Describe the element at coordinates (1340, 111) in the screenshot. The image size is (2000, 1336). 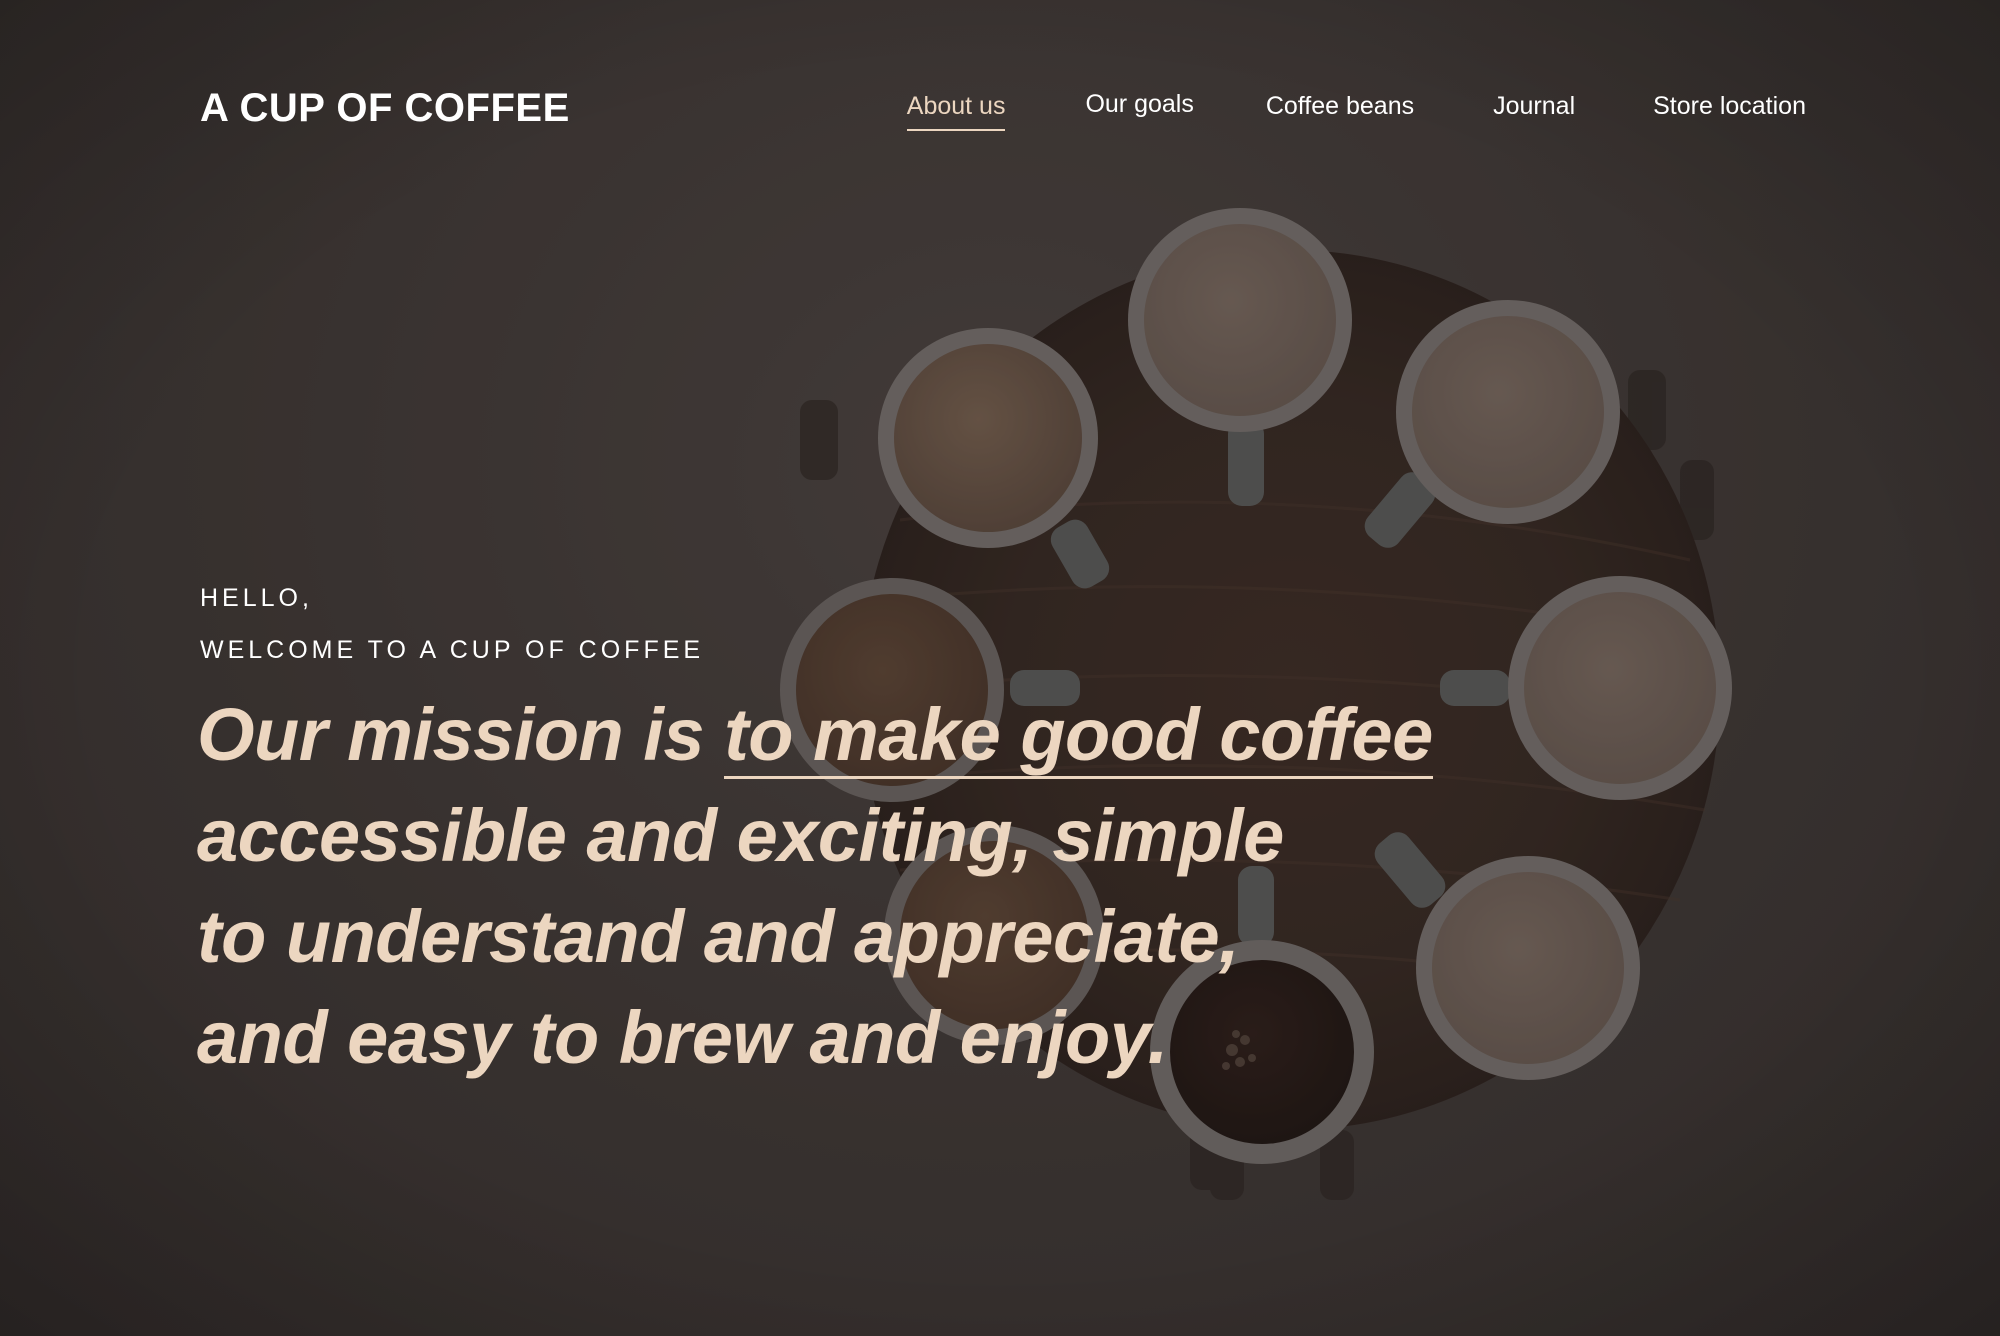
I see `nav-item-coffee-beans: Coffee beans` at that location.